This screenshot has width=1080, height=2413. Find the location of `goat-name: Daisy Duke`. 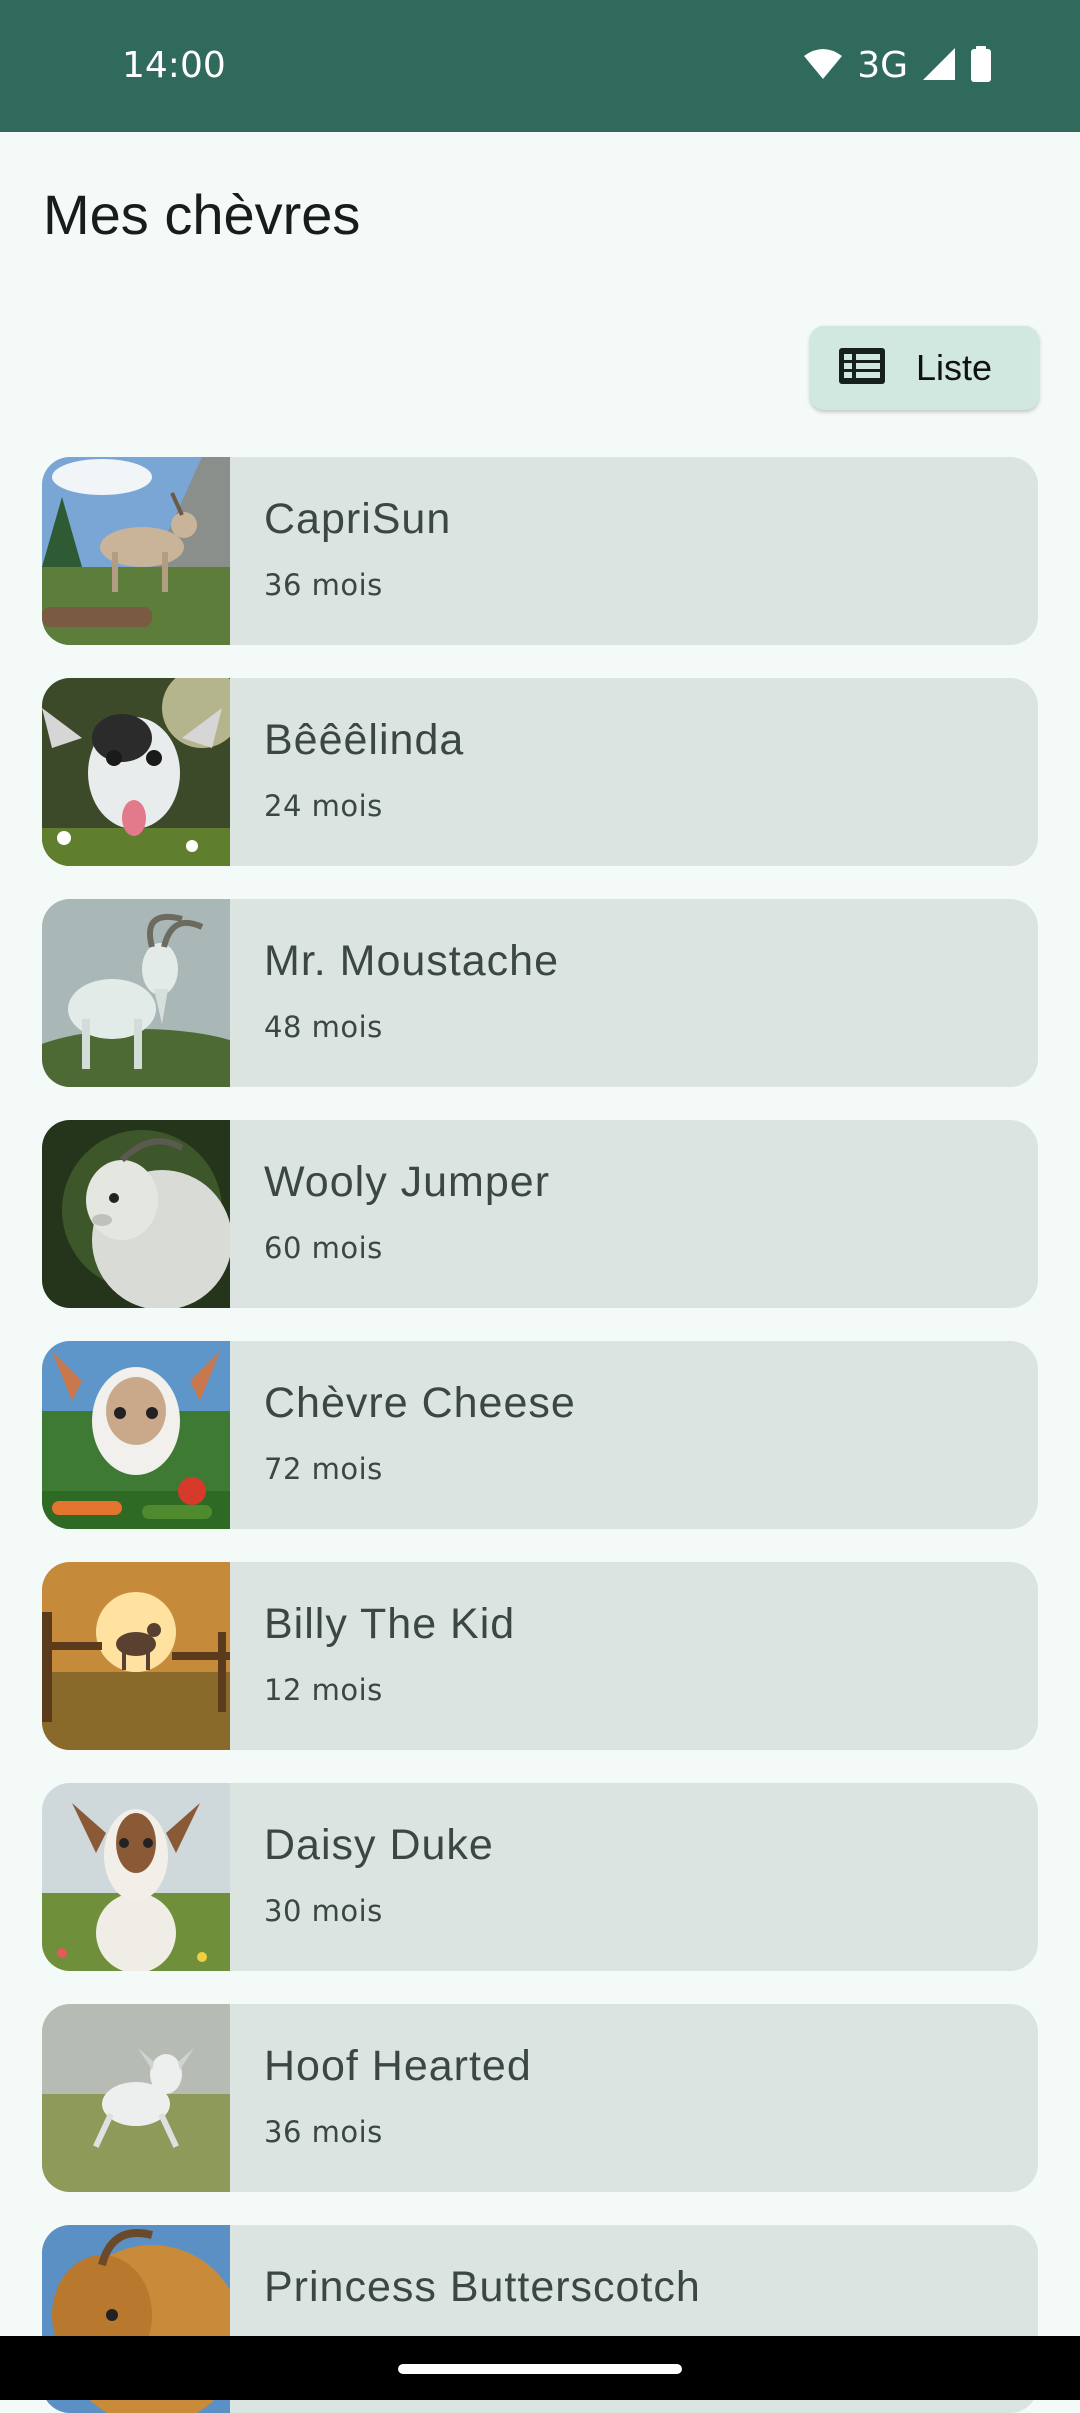

goat-name: Daisy Duke is located at coordinates (379, 1845).